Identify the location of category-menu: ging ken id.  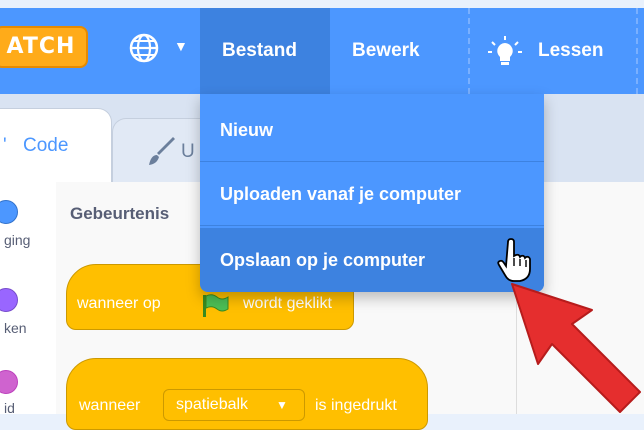
(28, 299).